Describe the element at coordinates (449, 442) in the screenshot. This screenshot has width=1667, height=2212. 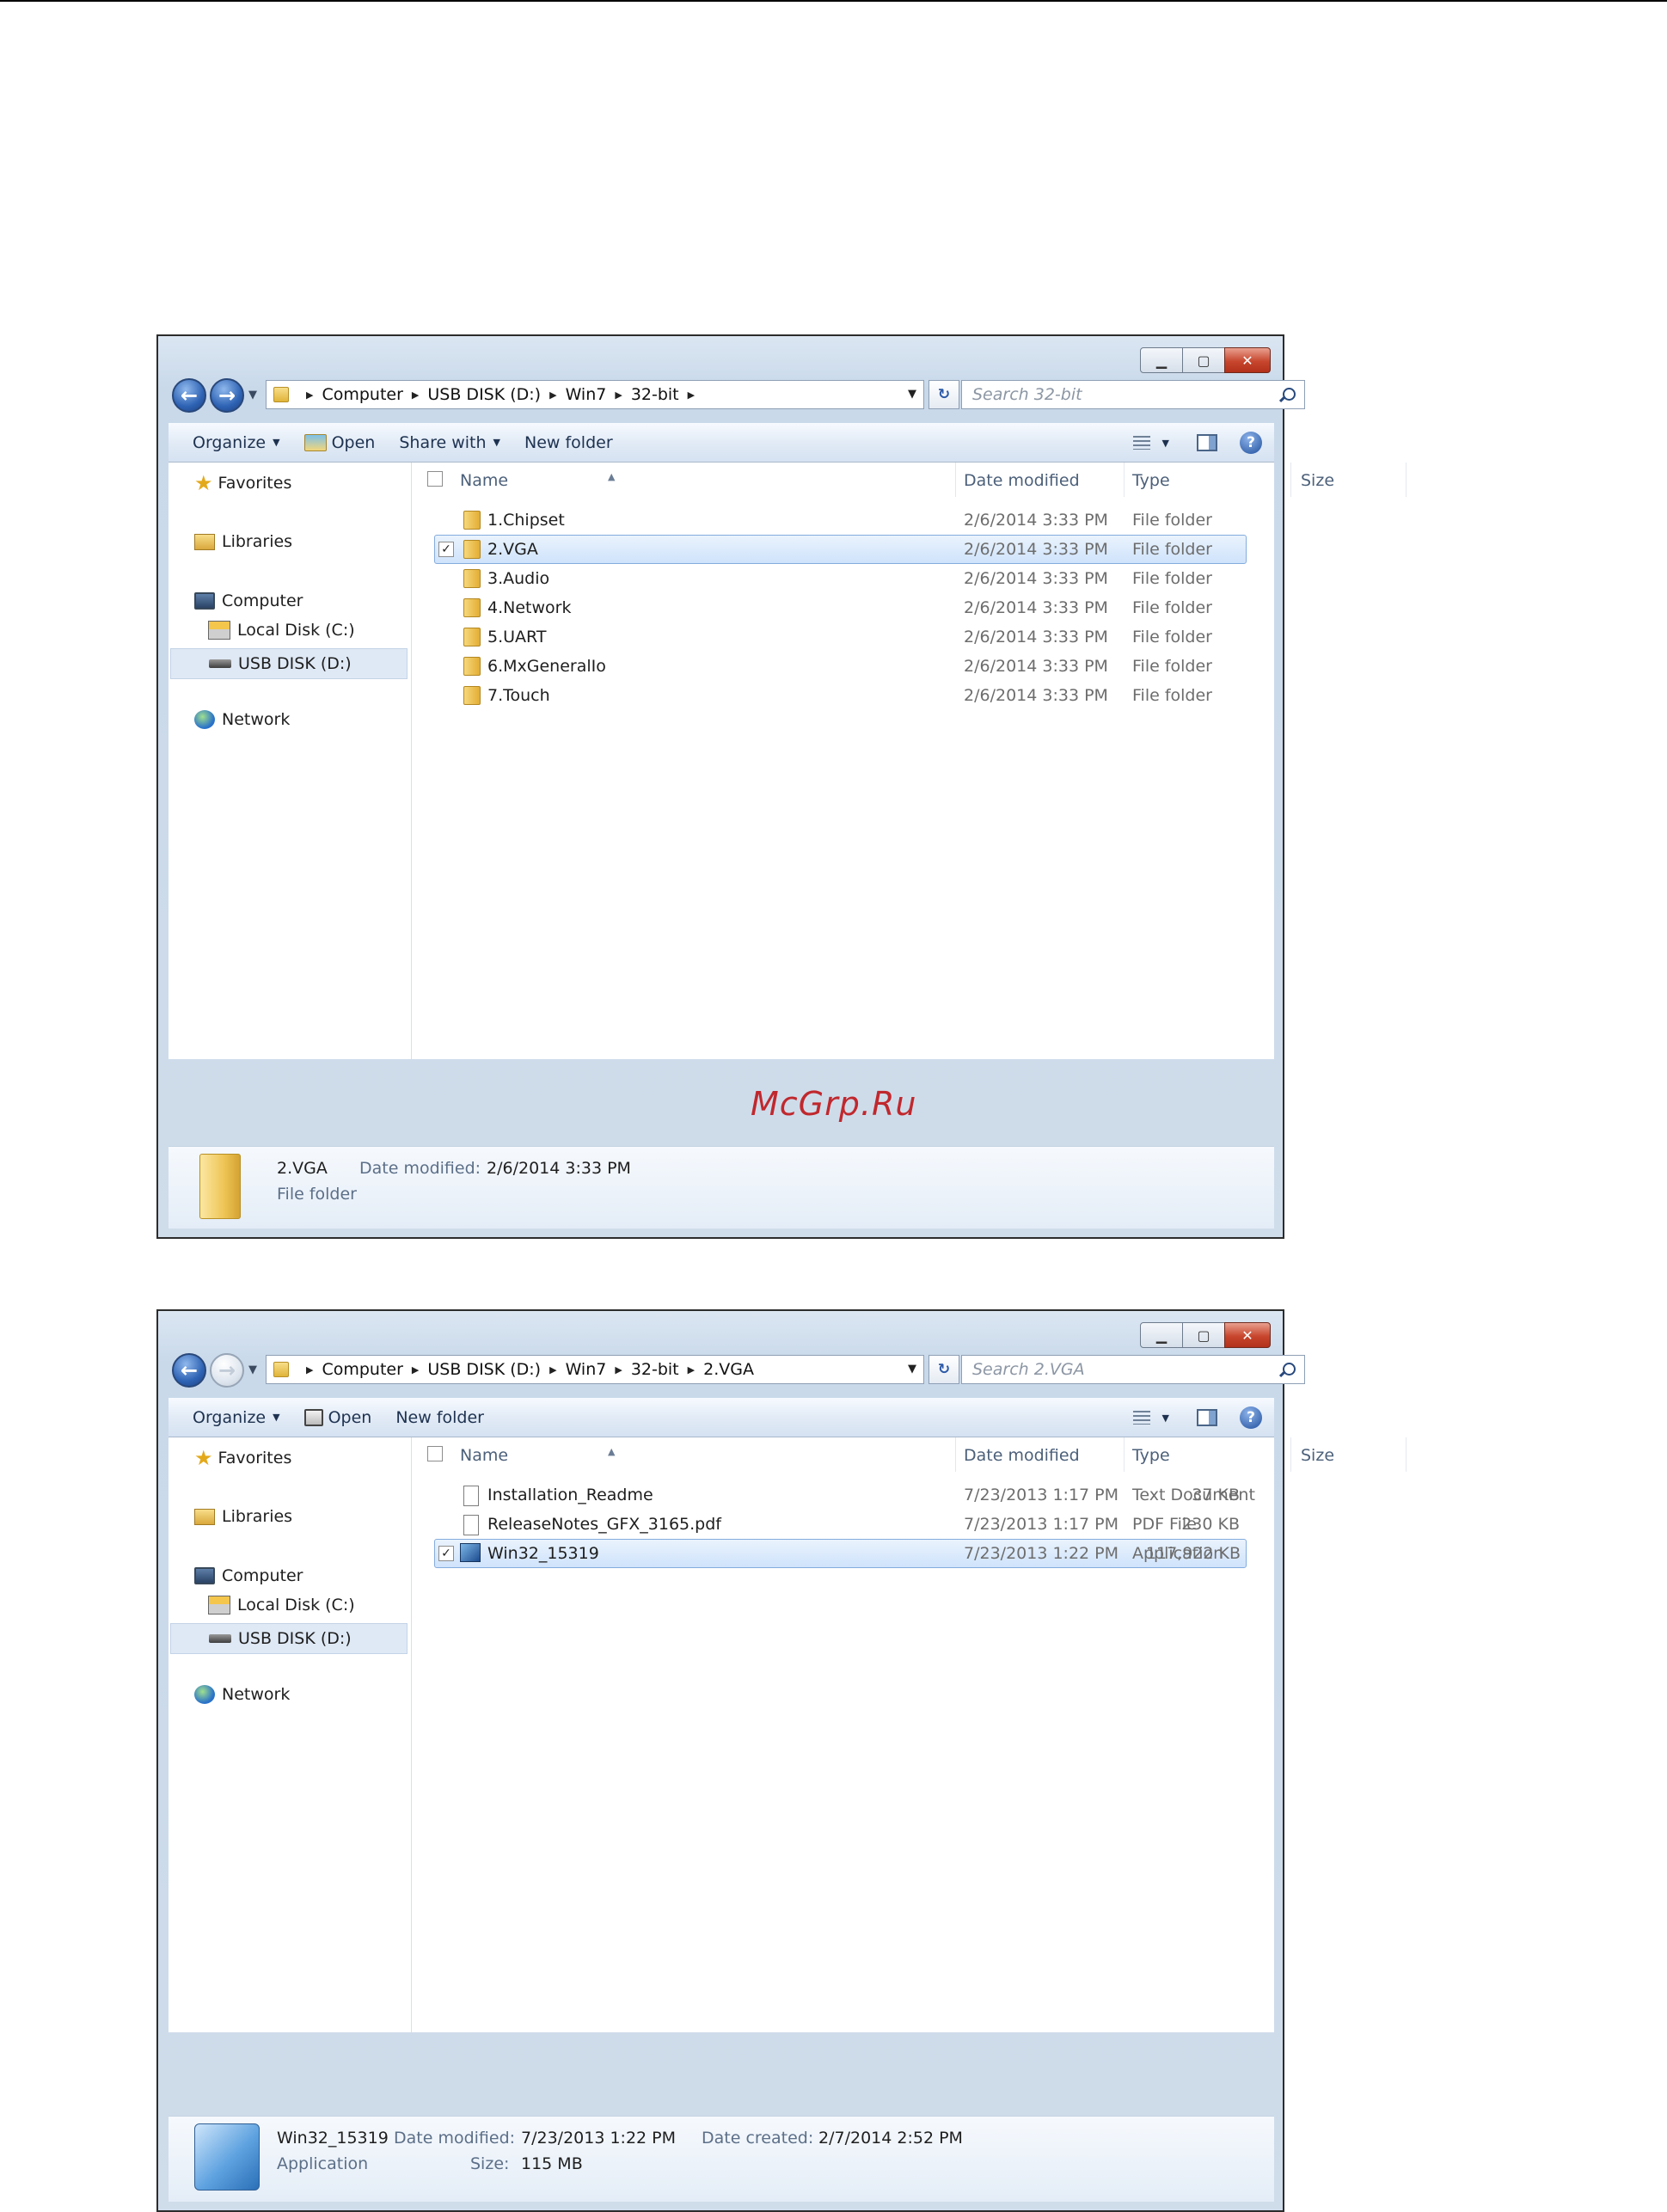
I see `share-with-button: Share with ▼` at that location.